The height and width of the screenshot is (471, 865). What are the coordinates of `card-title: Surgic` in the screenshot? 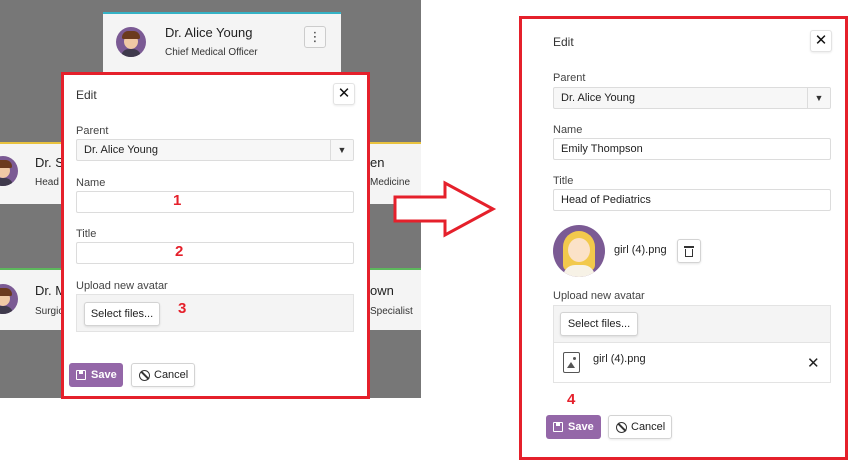 It's located at (49, 311).